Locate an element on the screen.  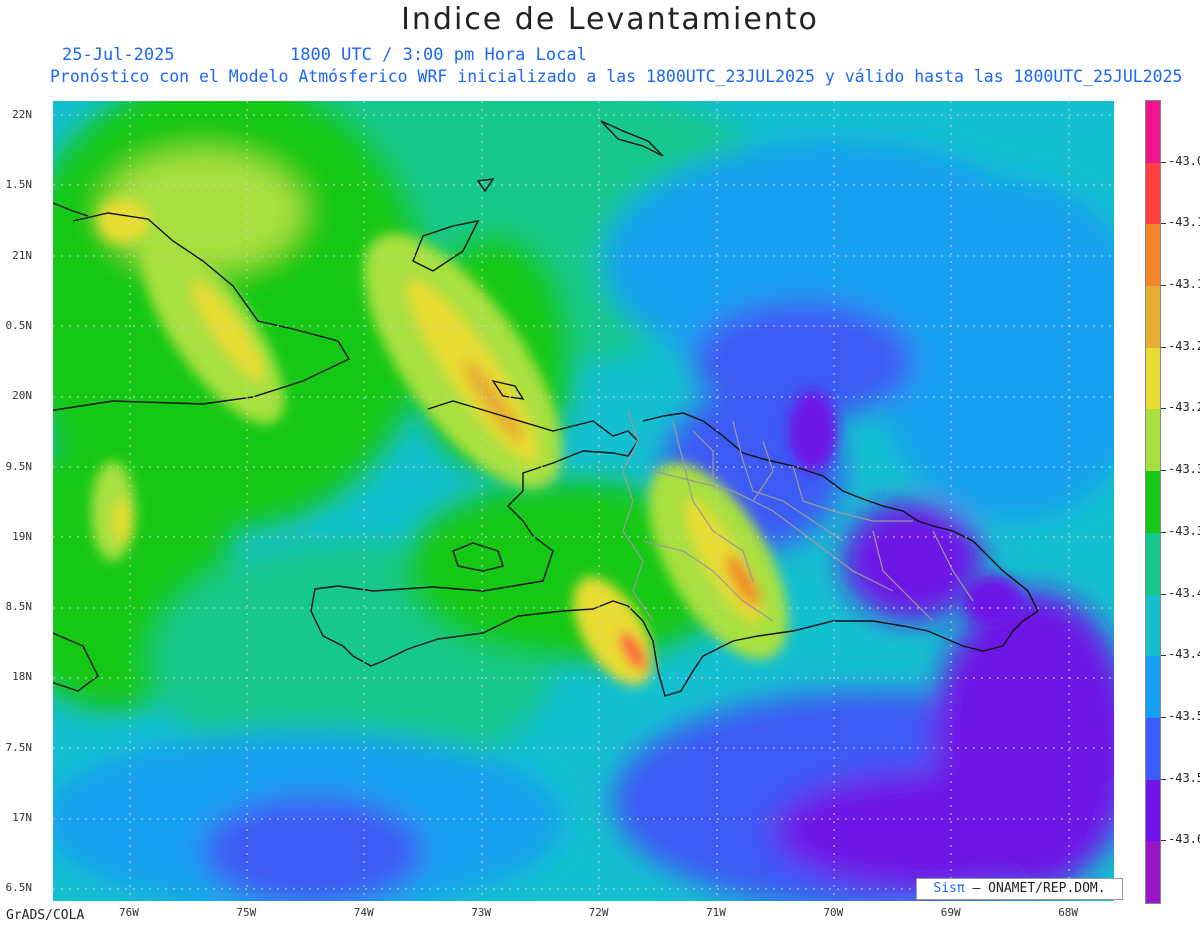
latitude-label: 17N is located at coordinates (22, 817).